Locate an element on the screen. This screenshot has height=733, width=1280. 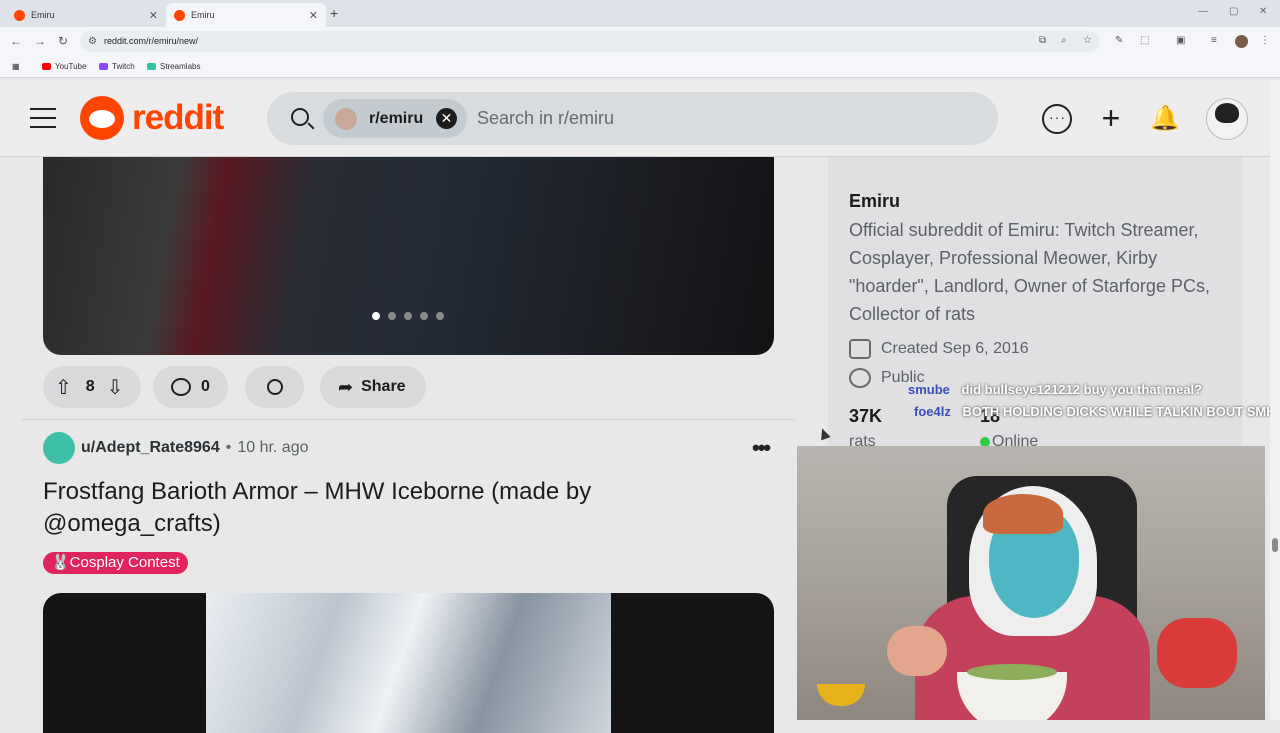
pillow is located at coordinates (1197, 653).